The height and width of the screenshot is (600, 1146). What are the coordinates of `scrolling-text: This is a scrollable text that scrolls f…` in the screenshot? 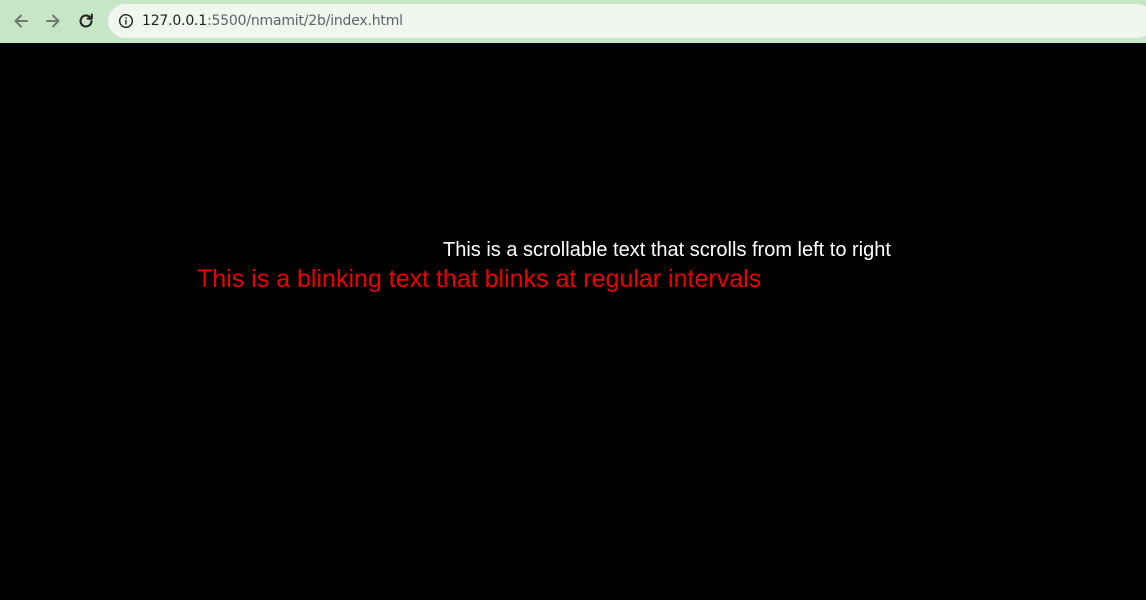 It's located at (667, 250).